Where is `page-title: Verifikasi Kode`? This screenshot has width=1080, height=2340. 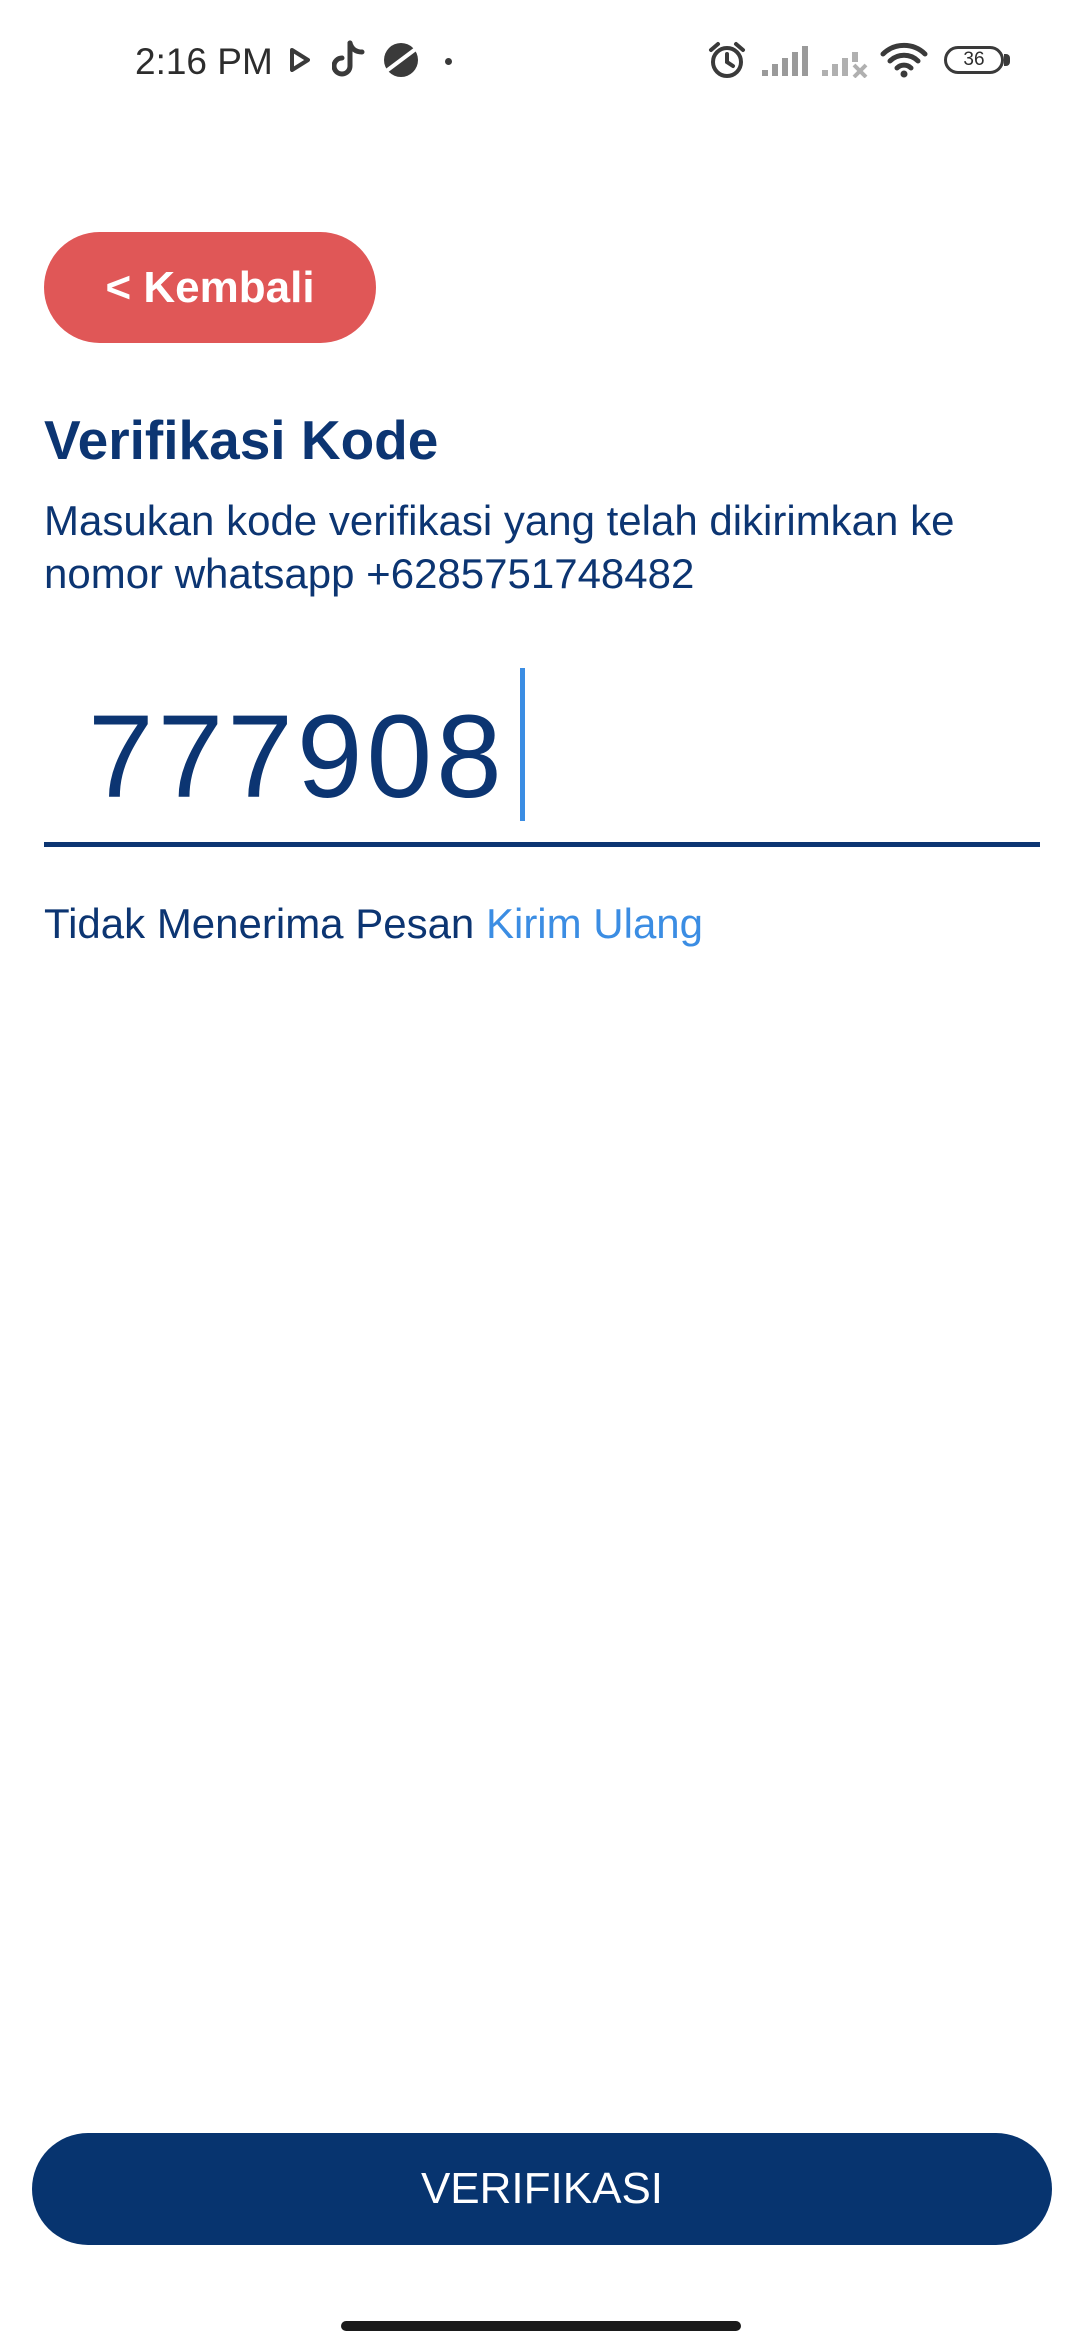 page-title: Verifikasi Kode is located at coordinates (241, 440).